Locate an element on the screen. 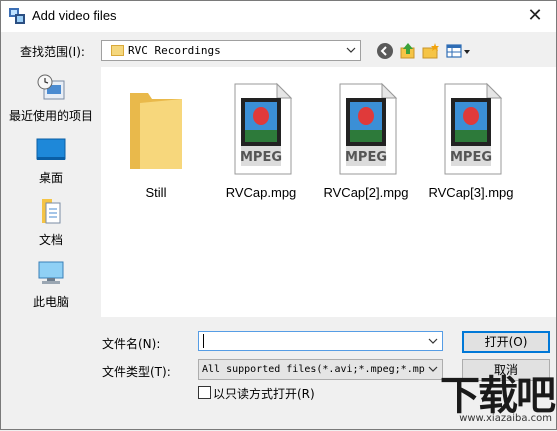 Image resolution: width=557 pixels, height=431 pixels. close-icon: ✕ is located at coordinates (535, 15).